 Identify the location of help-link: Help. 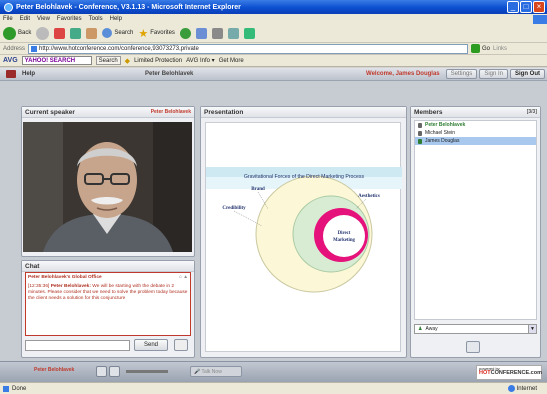
(28, 74).